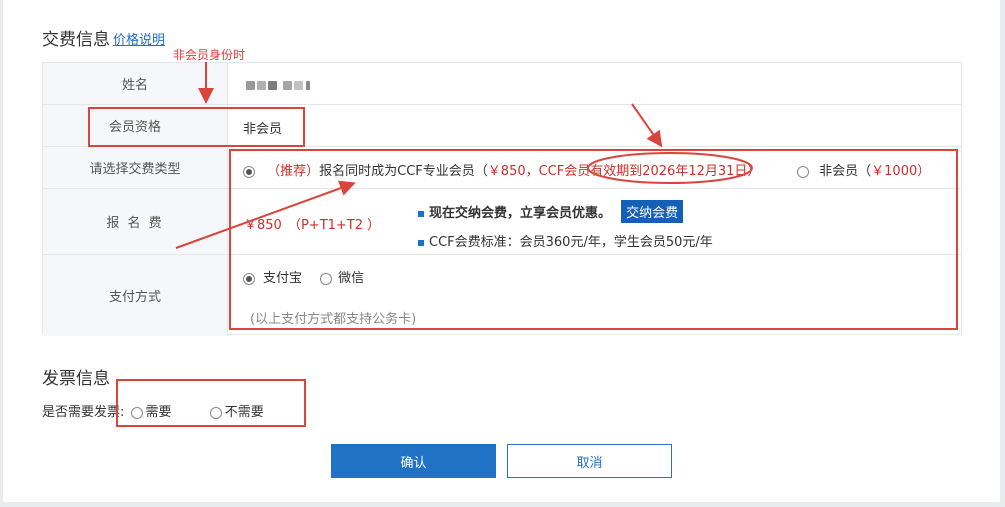  I want to click on annotation-arrow-to-option, so click(265, 214).